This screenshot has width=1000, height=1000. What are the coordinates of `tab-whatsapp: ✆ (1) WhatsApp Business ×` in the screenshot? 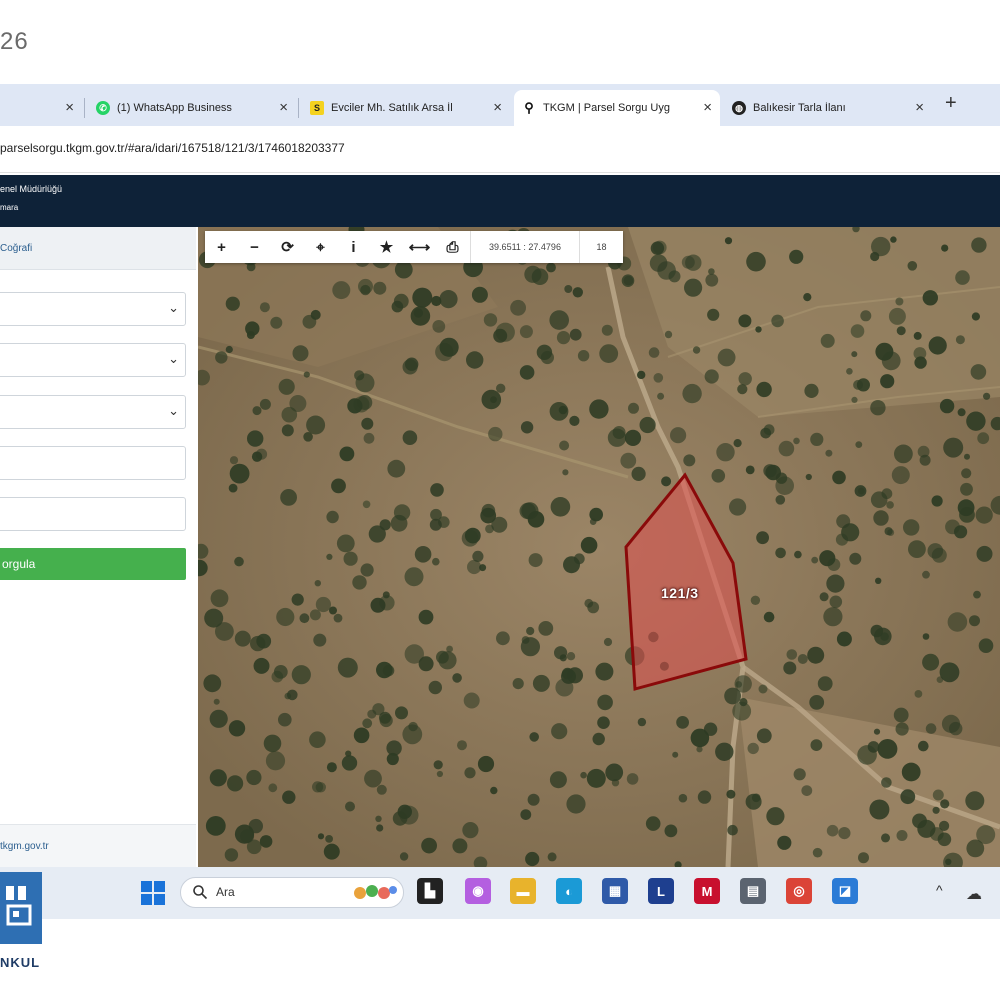 It's located at (192, 108).